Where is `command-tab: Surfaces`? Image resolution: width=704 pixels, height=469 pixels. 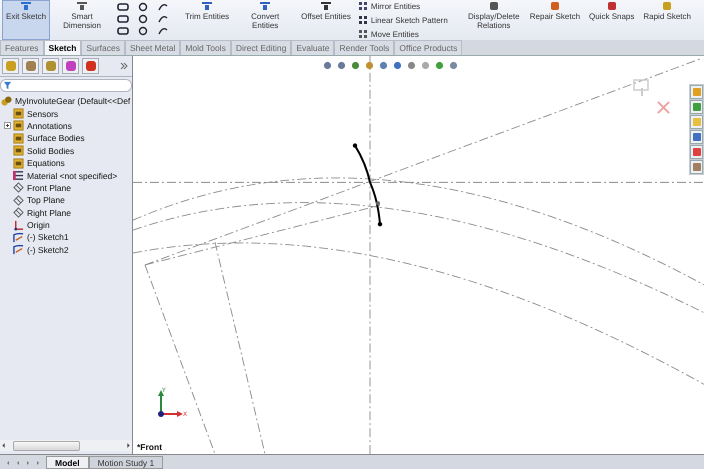 command-tab: Surfaces is located at coordinates (103, 47).